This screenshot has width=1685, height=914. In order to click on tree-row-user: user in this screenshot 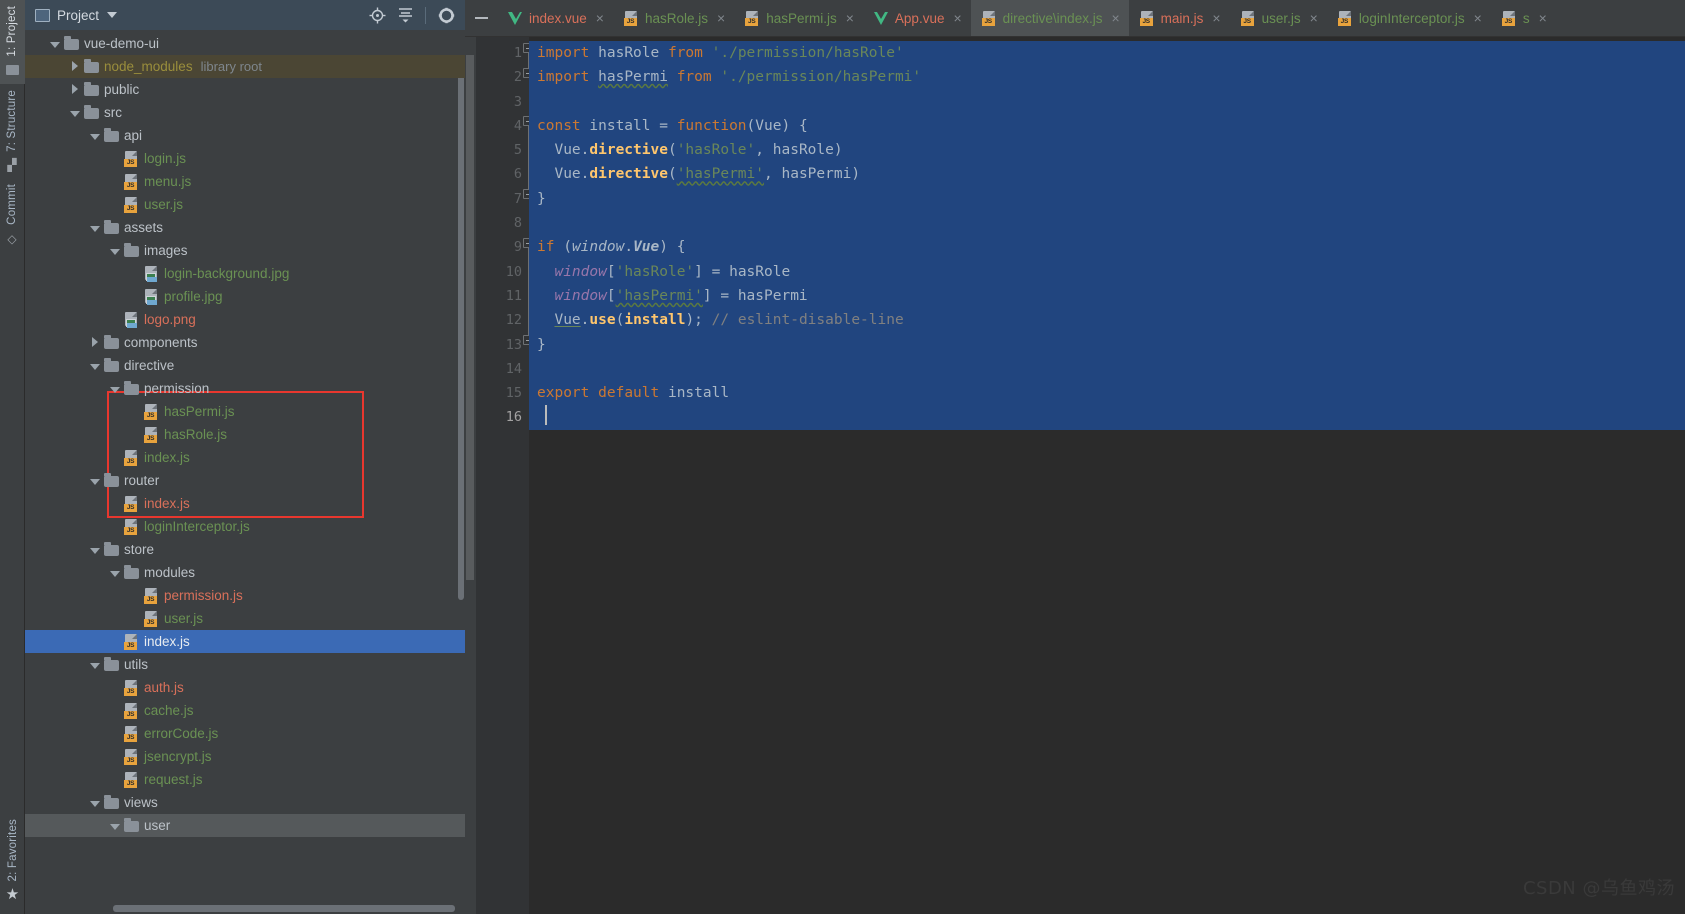, I will do `click(245, 825)`.